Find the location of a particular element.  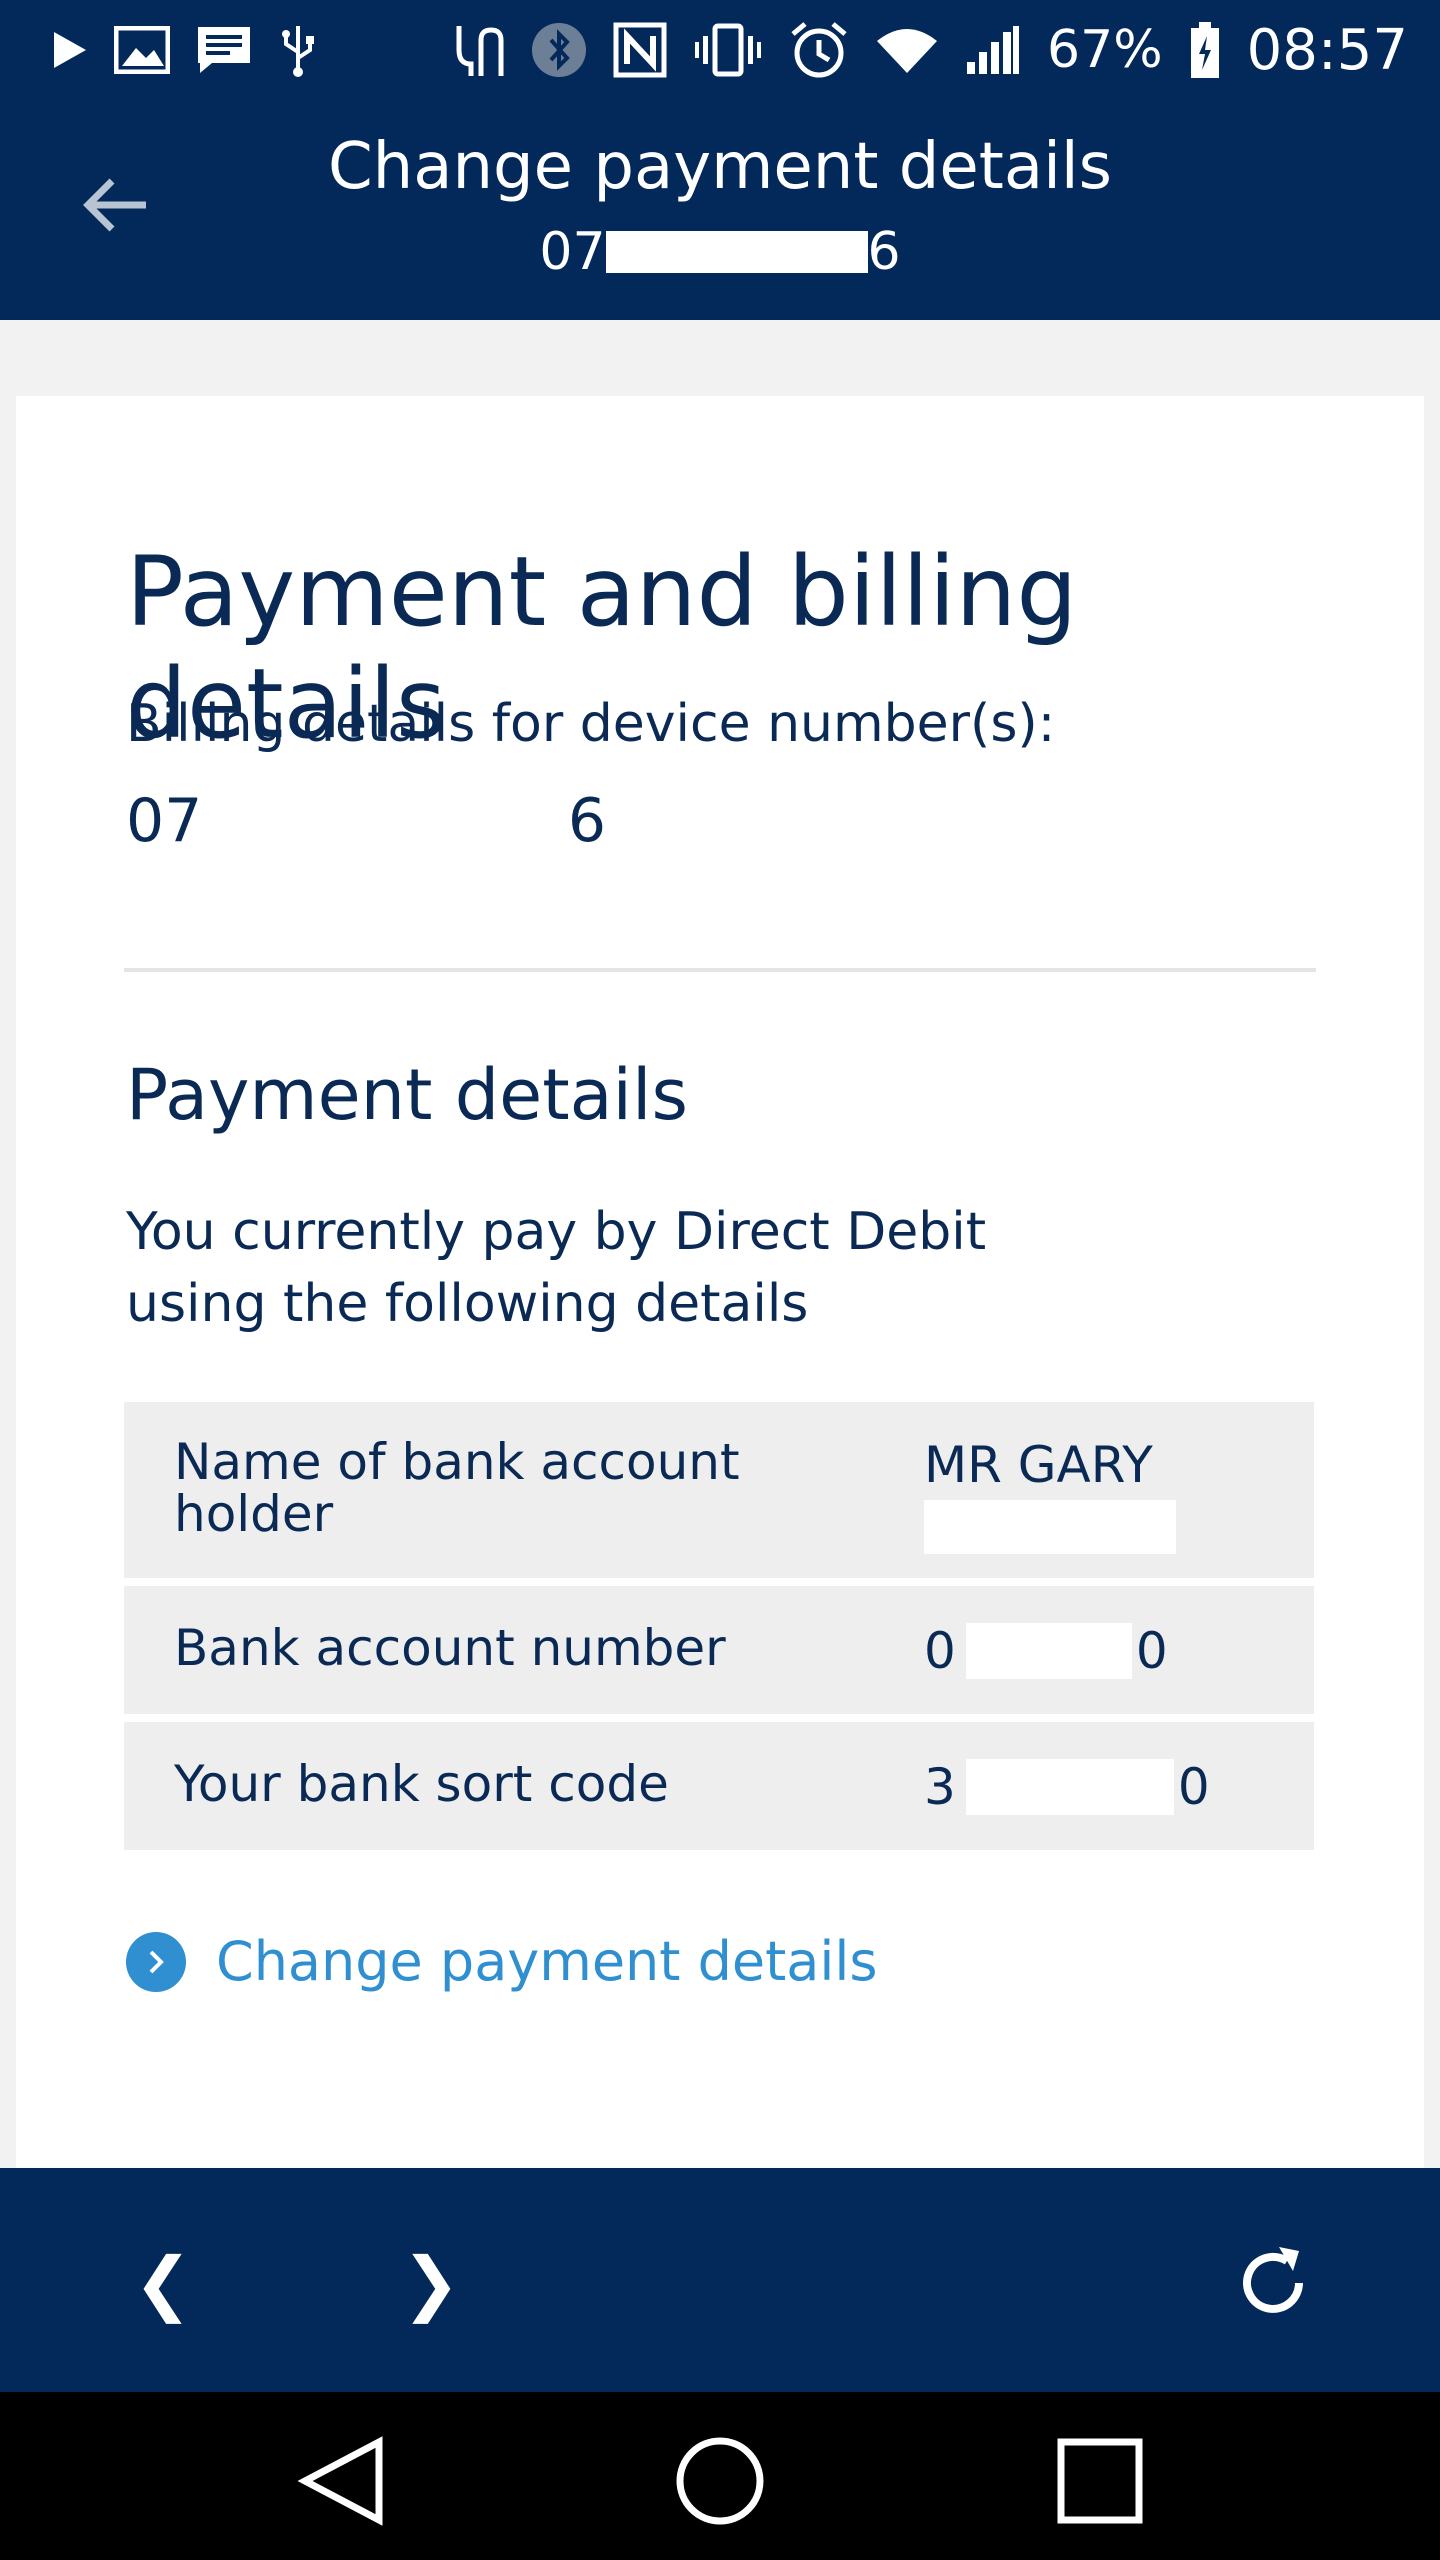

battery-icon is located at coordinates (1205, 50).